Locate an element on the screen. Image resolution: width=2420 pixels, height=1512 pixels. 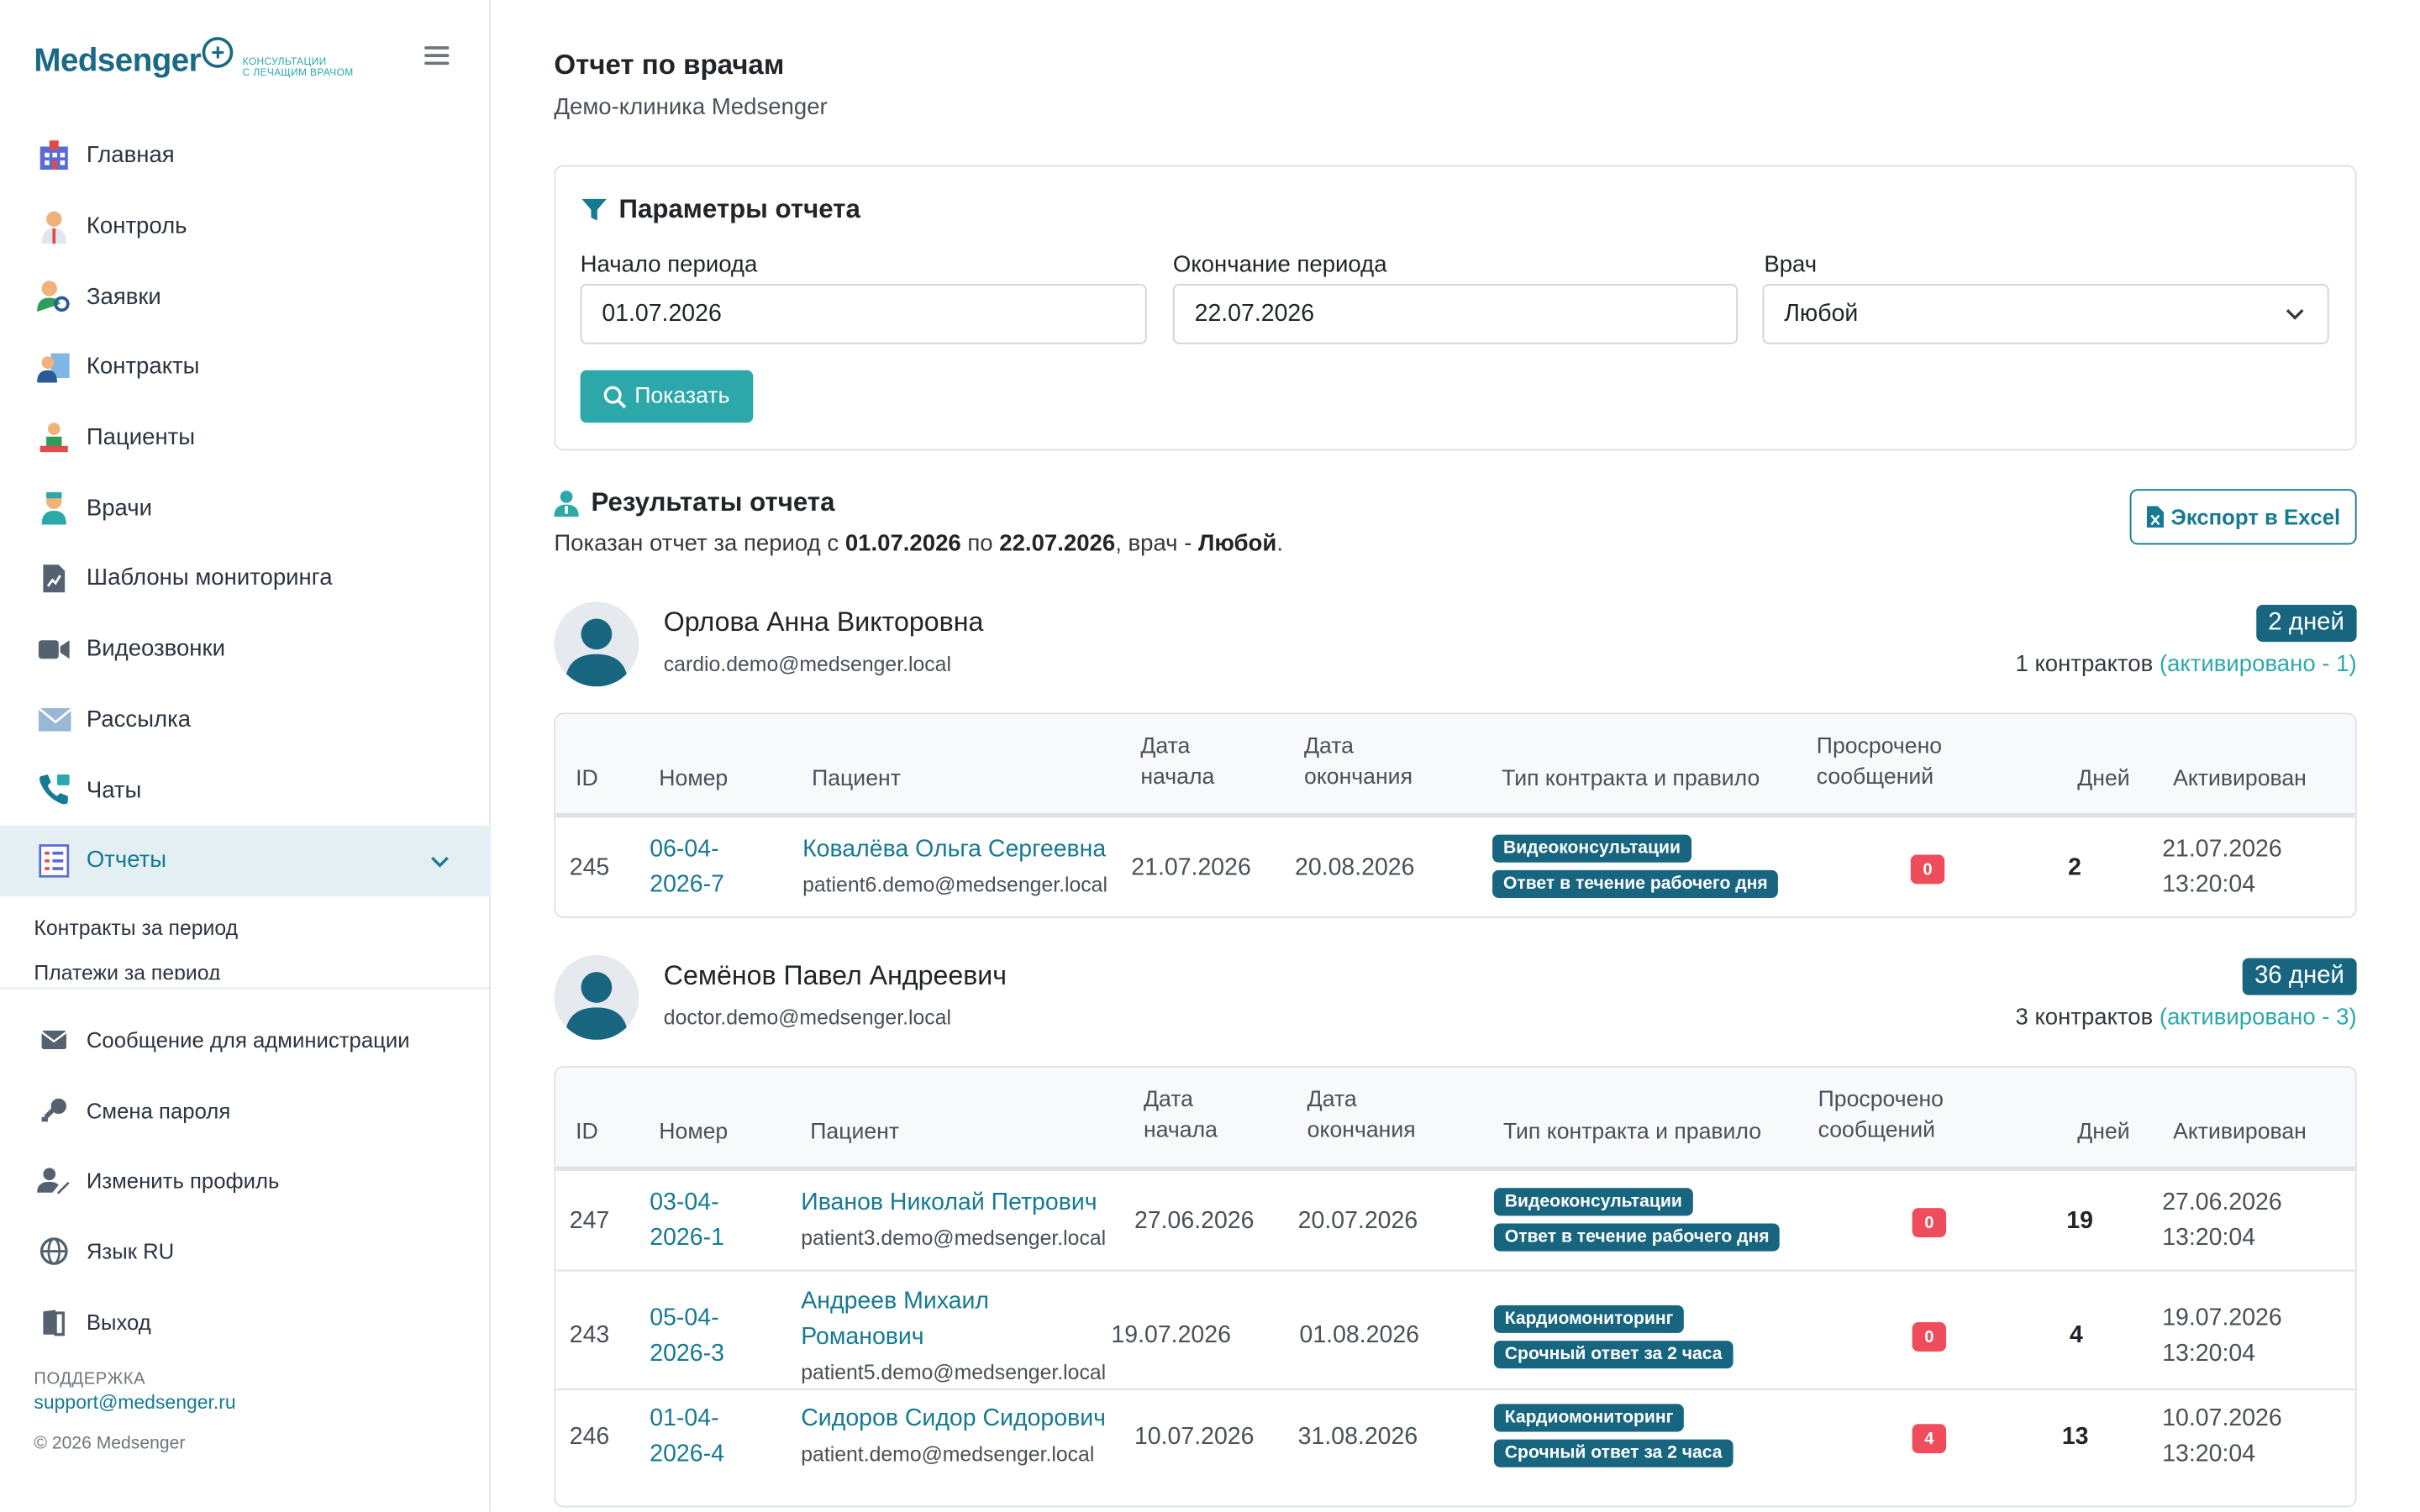
cell-id: 247 is located at coordinates (589, 1221).